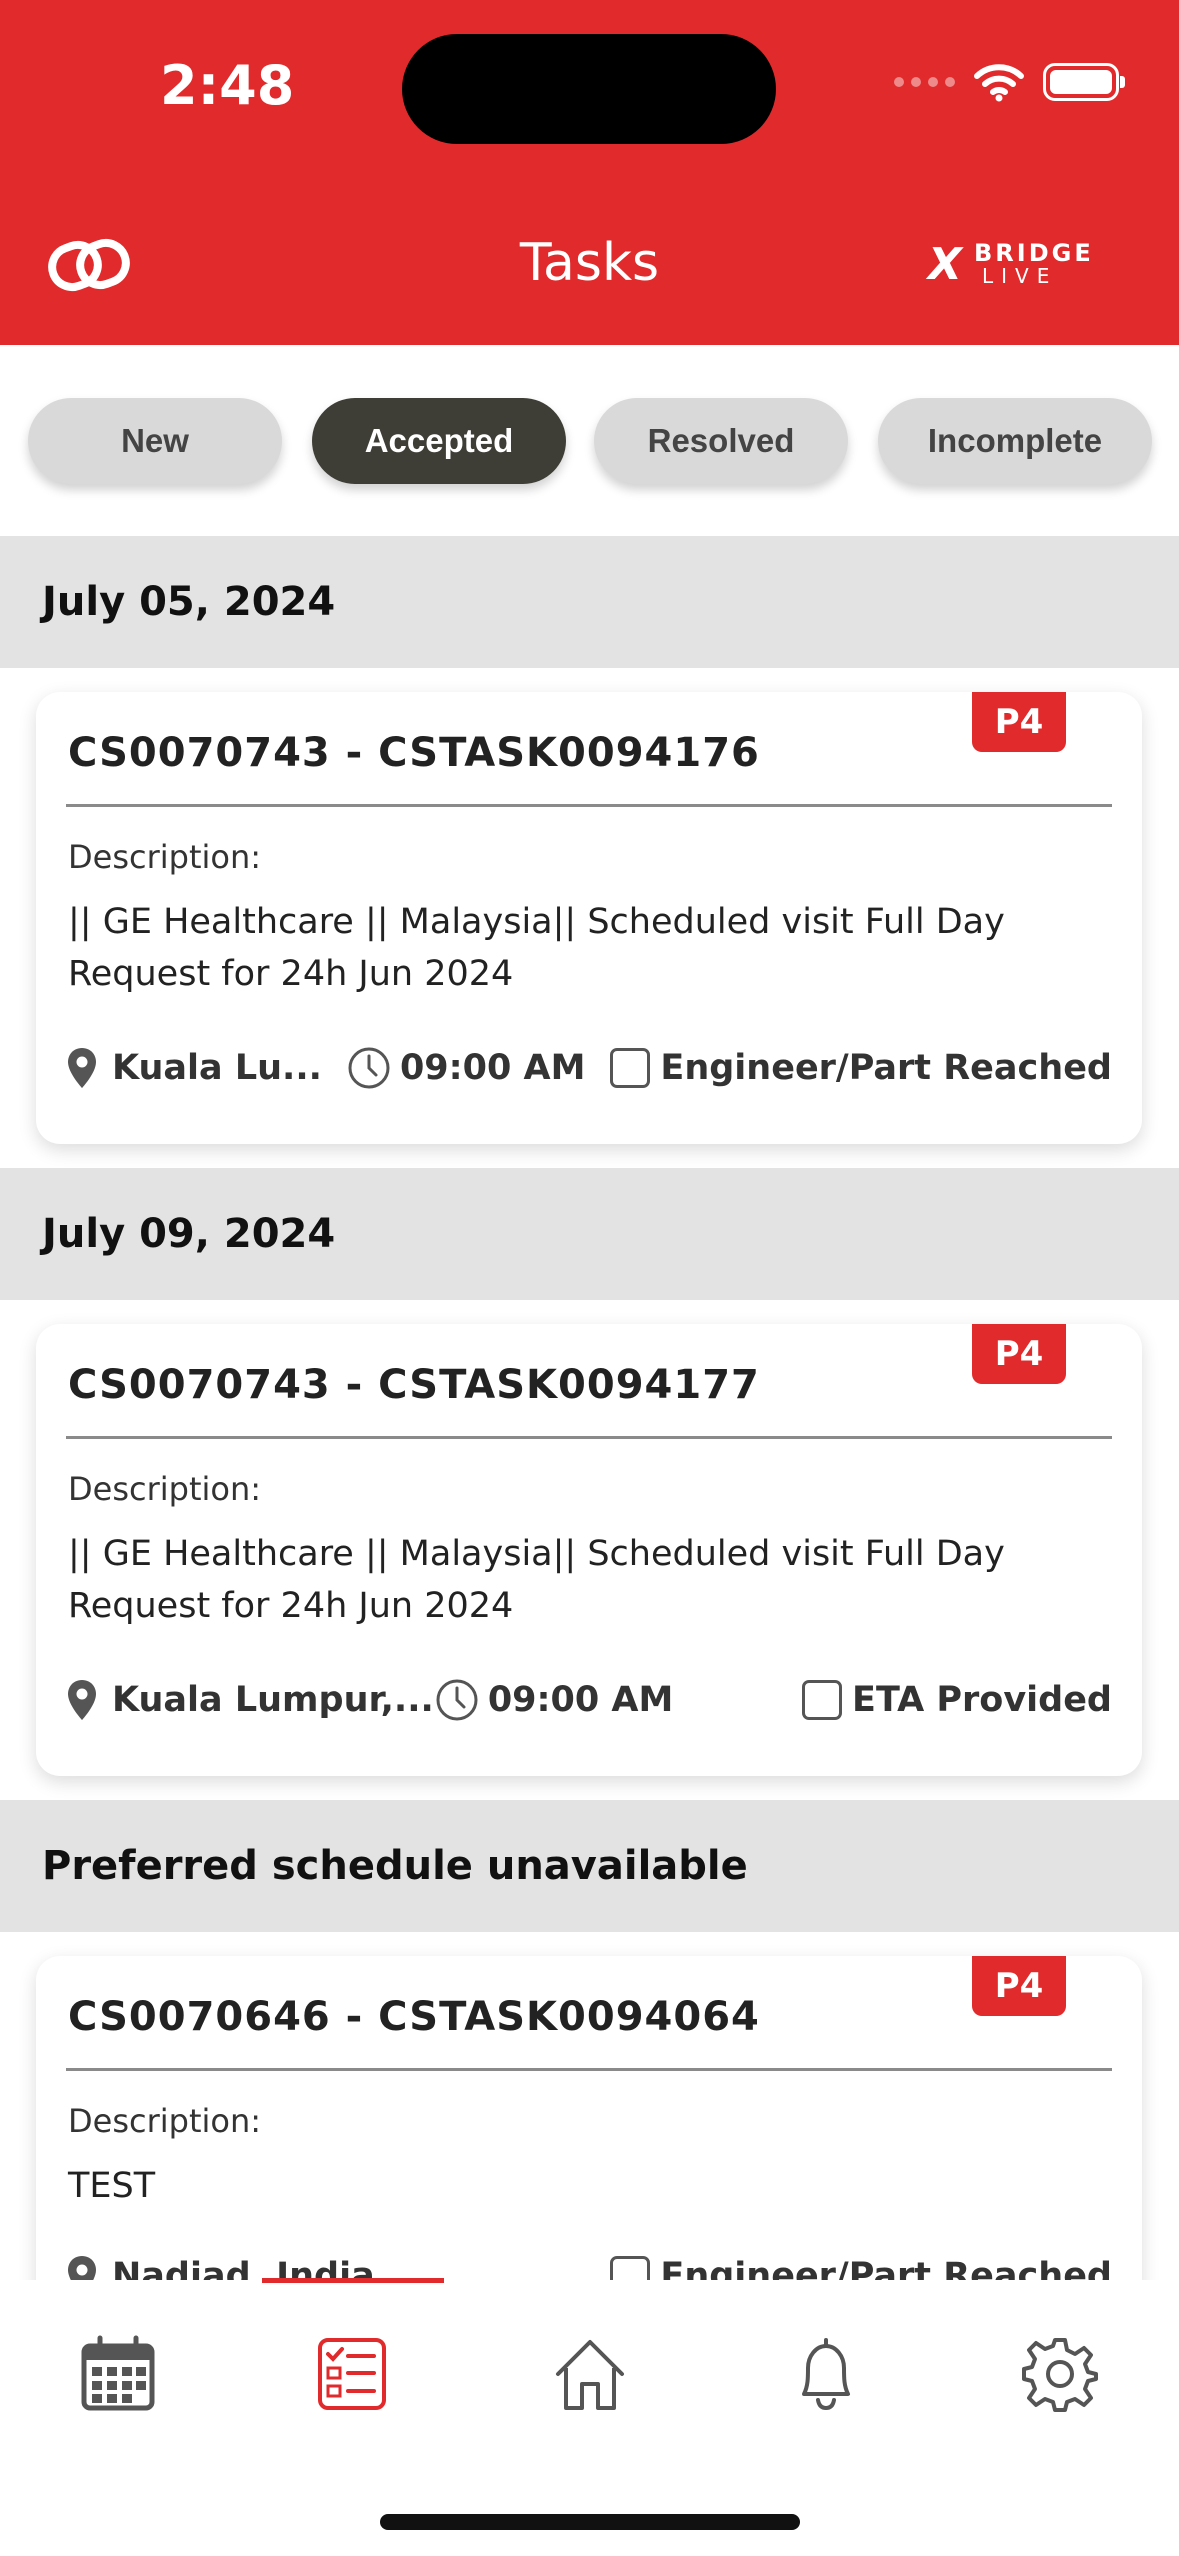  I want to click on gear-icon, so click(1060, 2374).